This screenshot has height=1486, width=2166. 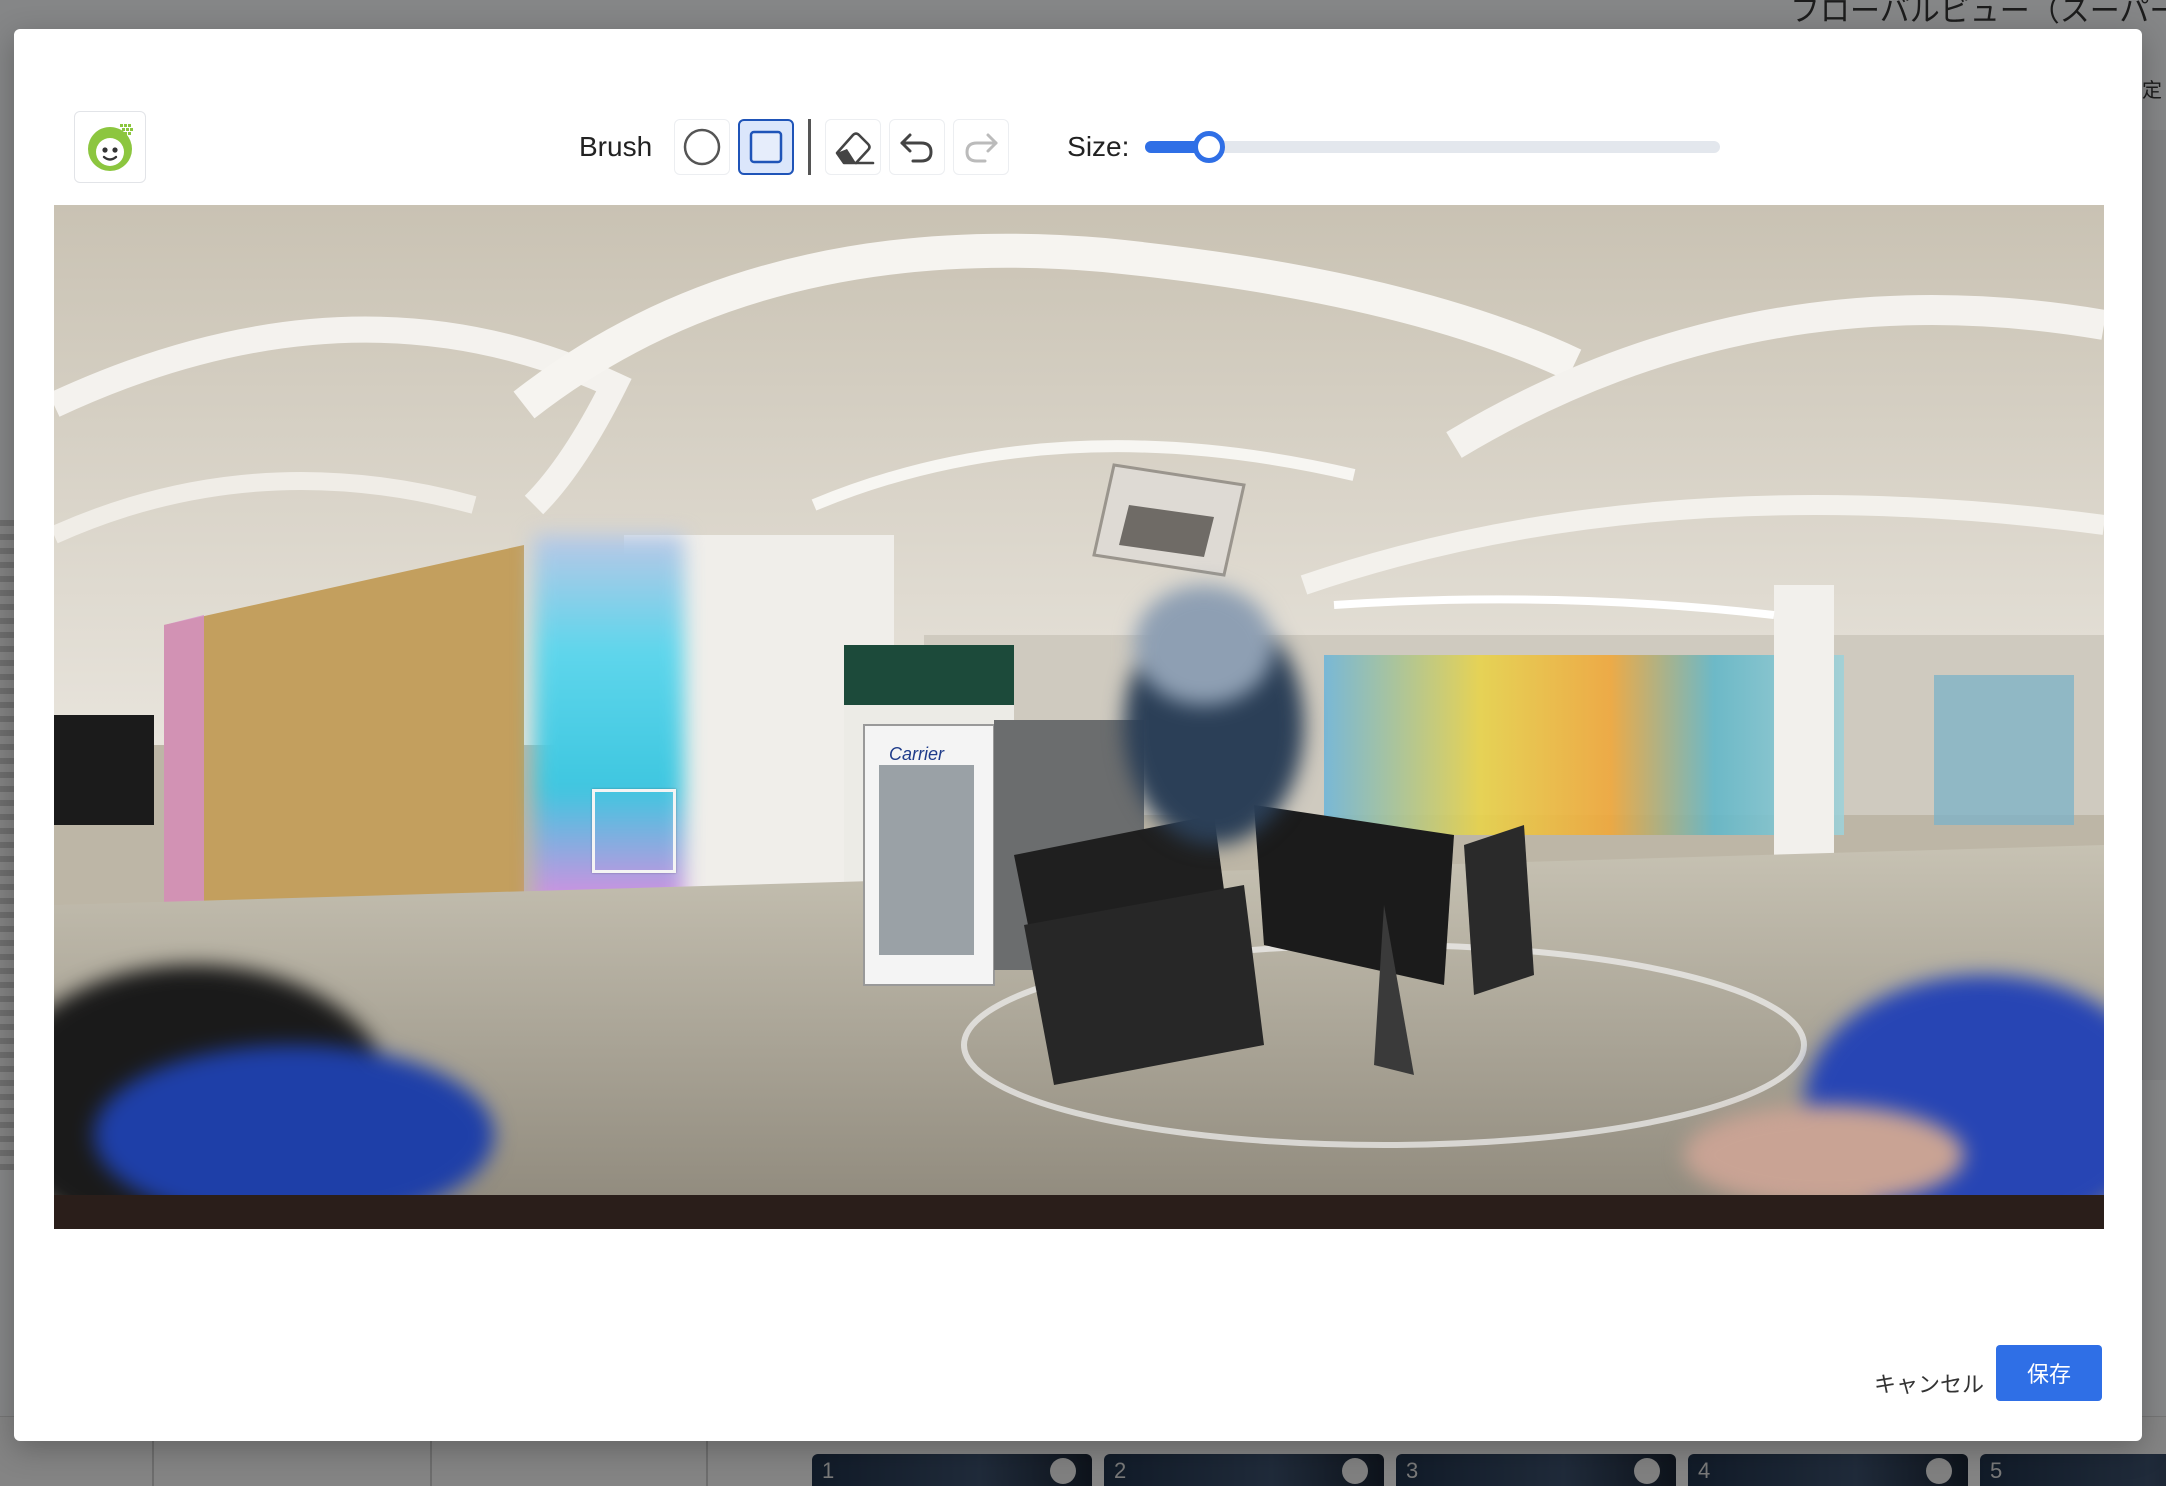 What do you see at coordinates (634, 831) in the screenshot?
I see `brush-cursor` at bounding box center [634, 831].